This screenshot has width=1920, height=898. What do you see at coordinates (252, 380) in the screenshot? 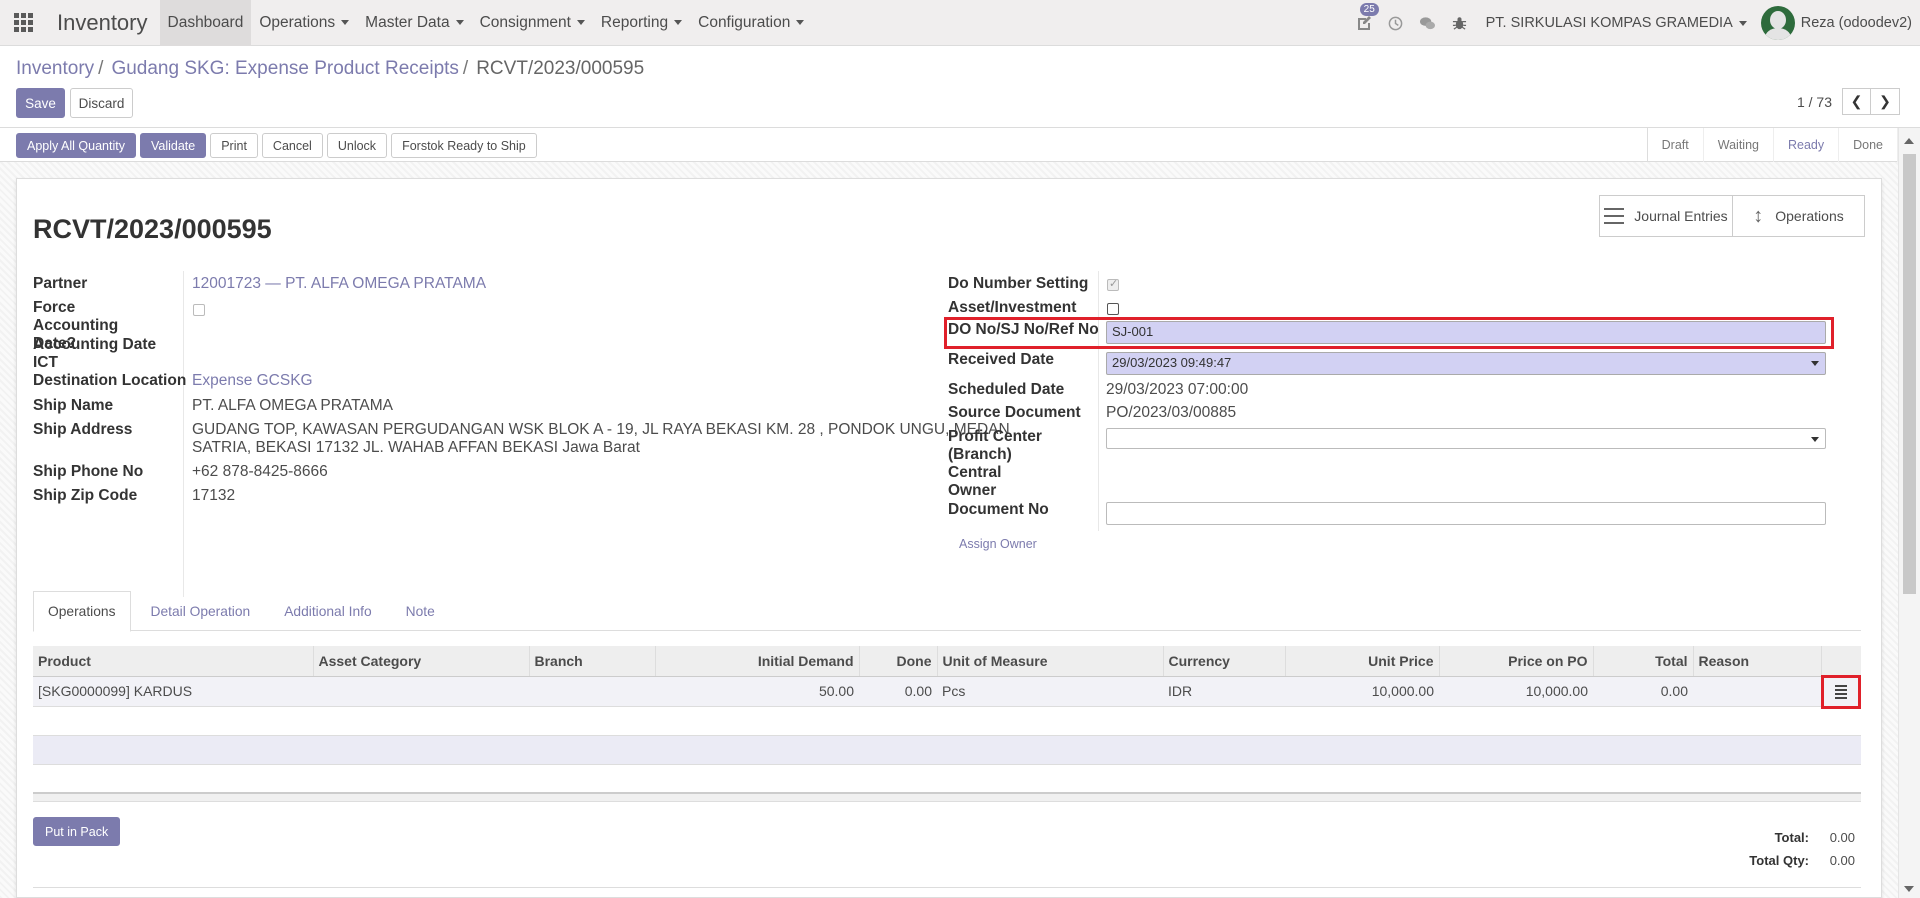
I see `destination-location-link: Expense GCSKG` at bounding box center [252, 380].